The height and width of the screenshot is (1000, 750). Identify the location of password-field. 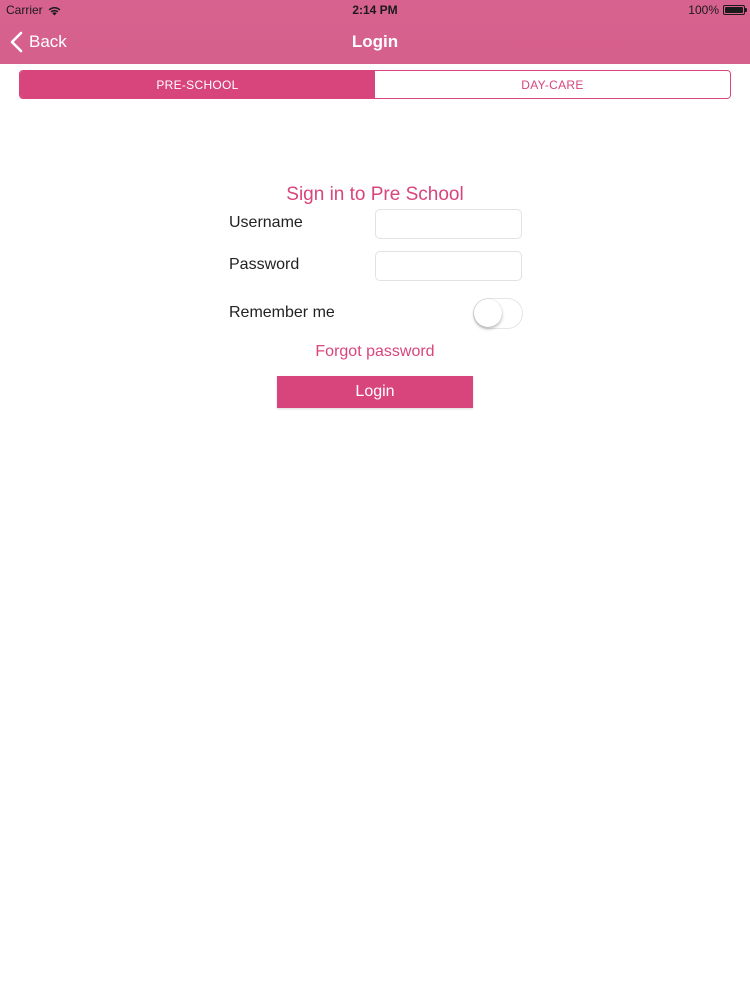
(448, 266).